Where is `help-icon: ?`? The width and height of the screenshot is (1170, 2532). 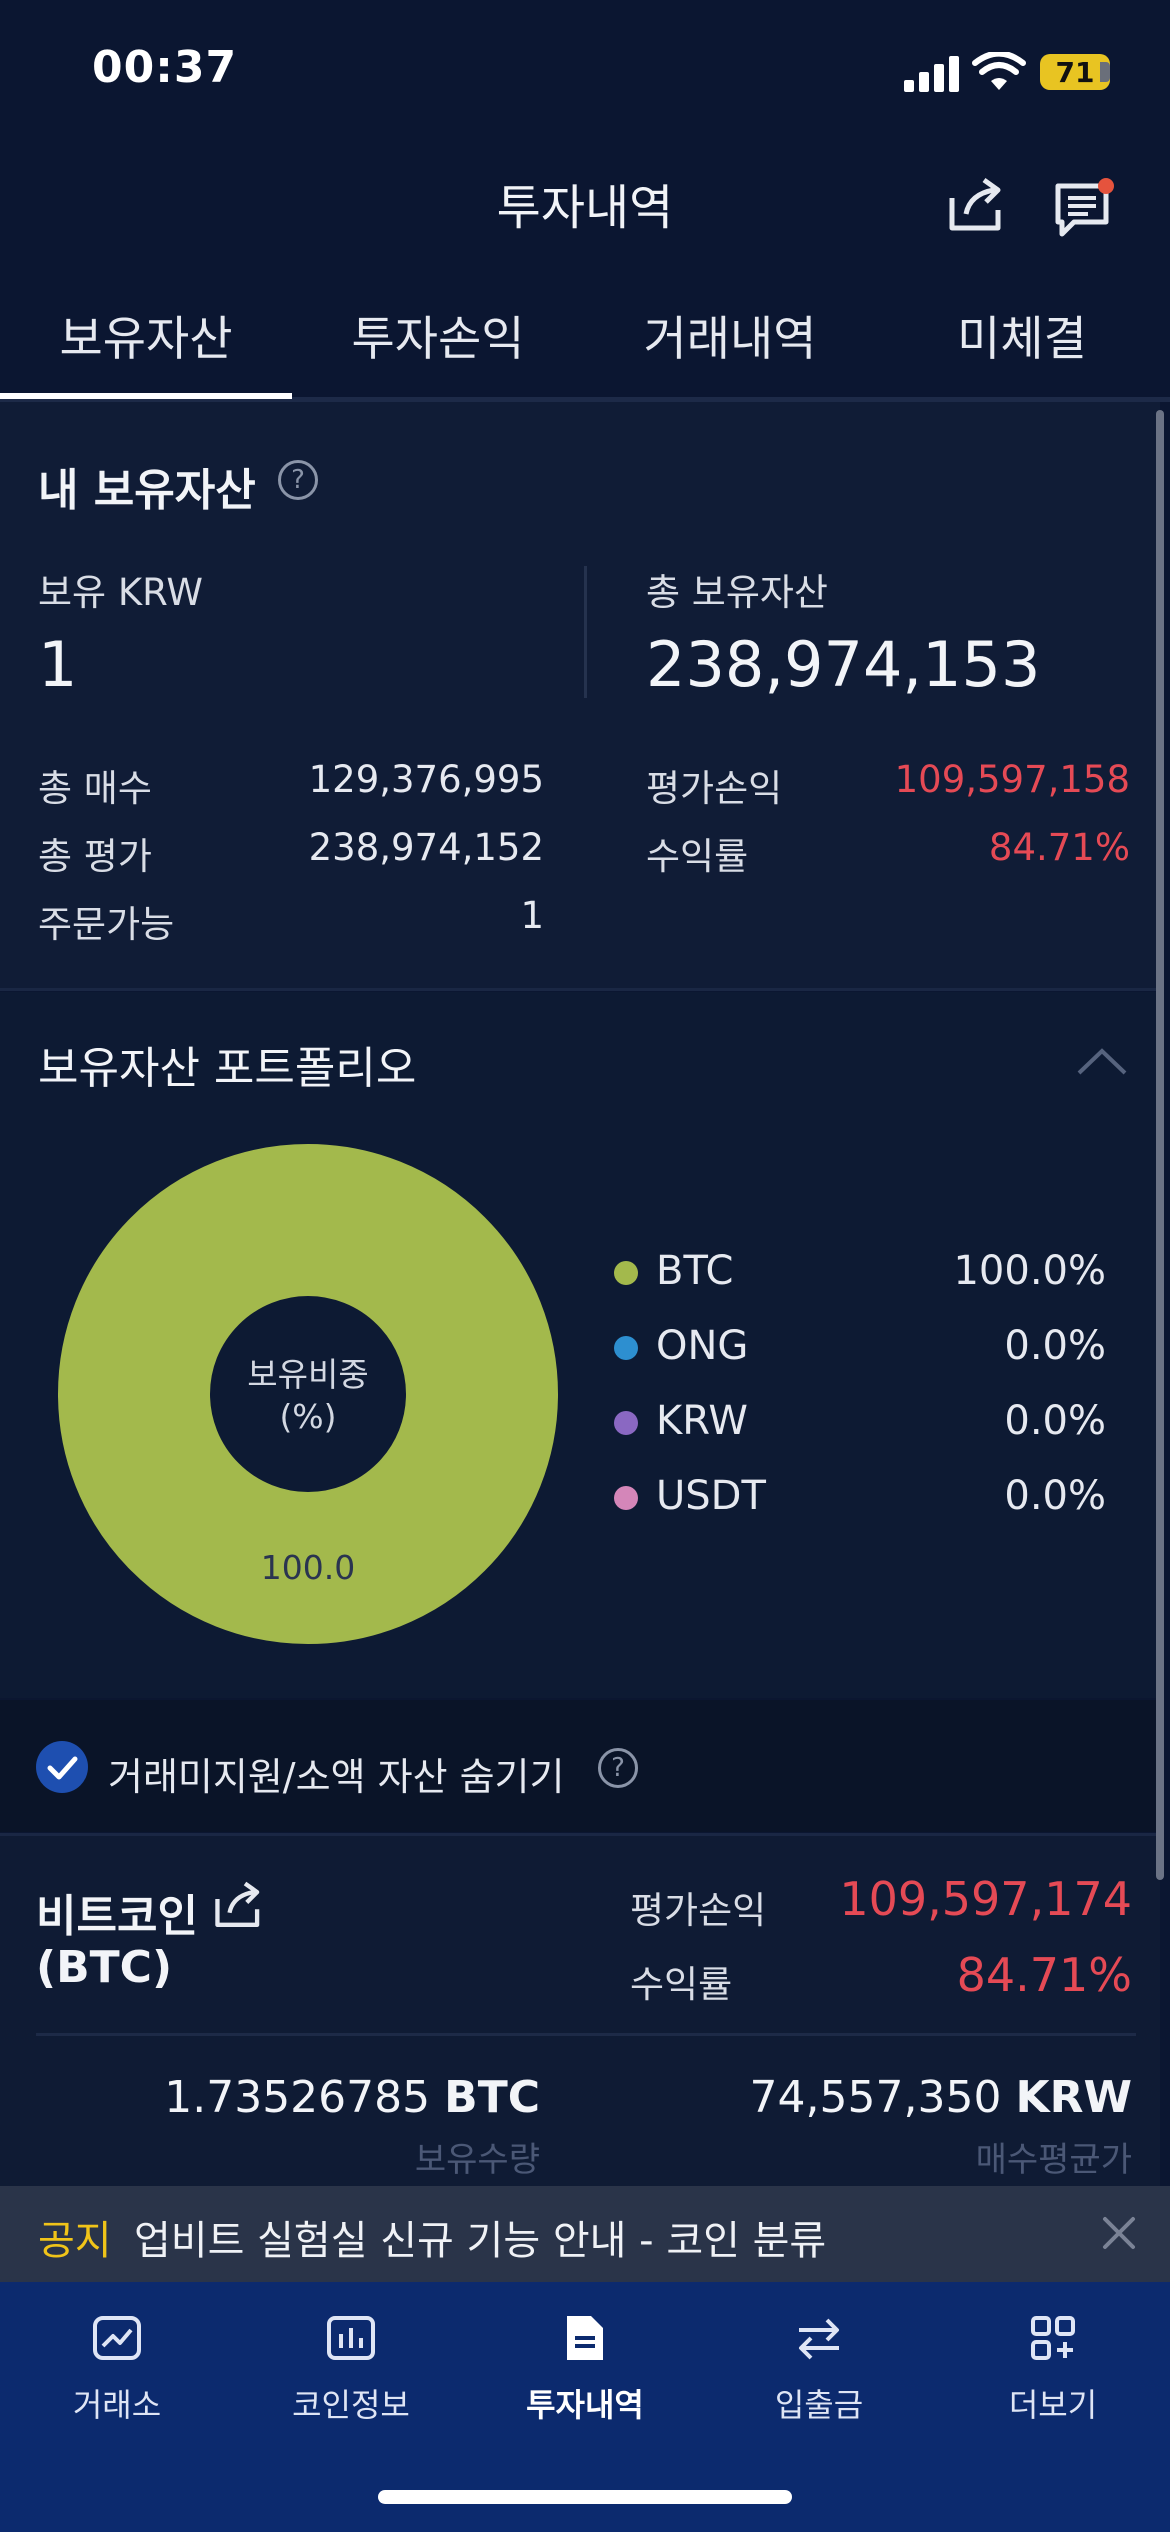
help-icon: ? is located at coordinates (298, 480).